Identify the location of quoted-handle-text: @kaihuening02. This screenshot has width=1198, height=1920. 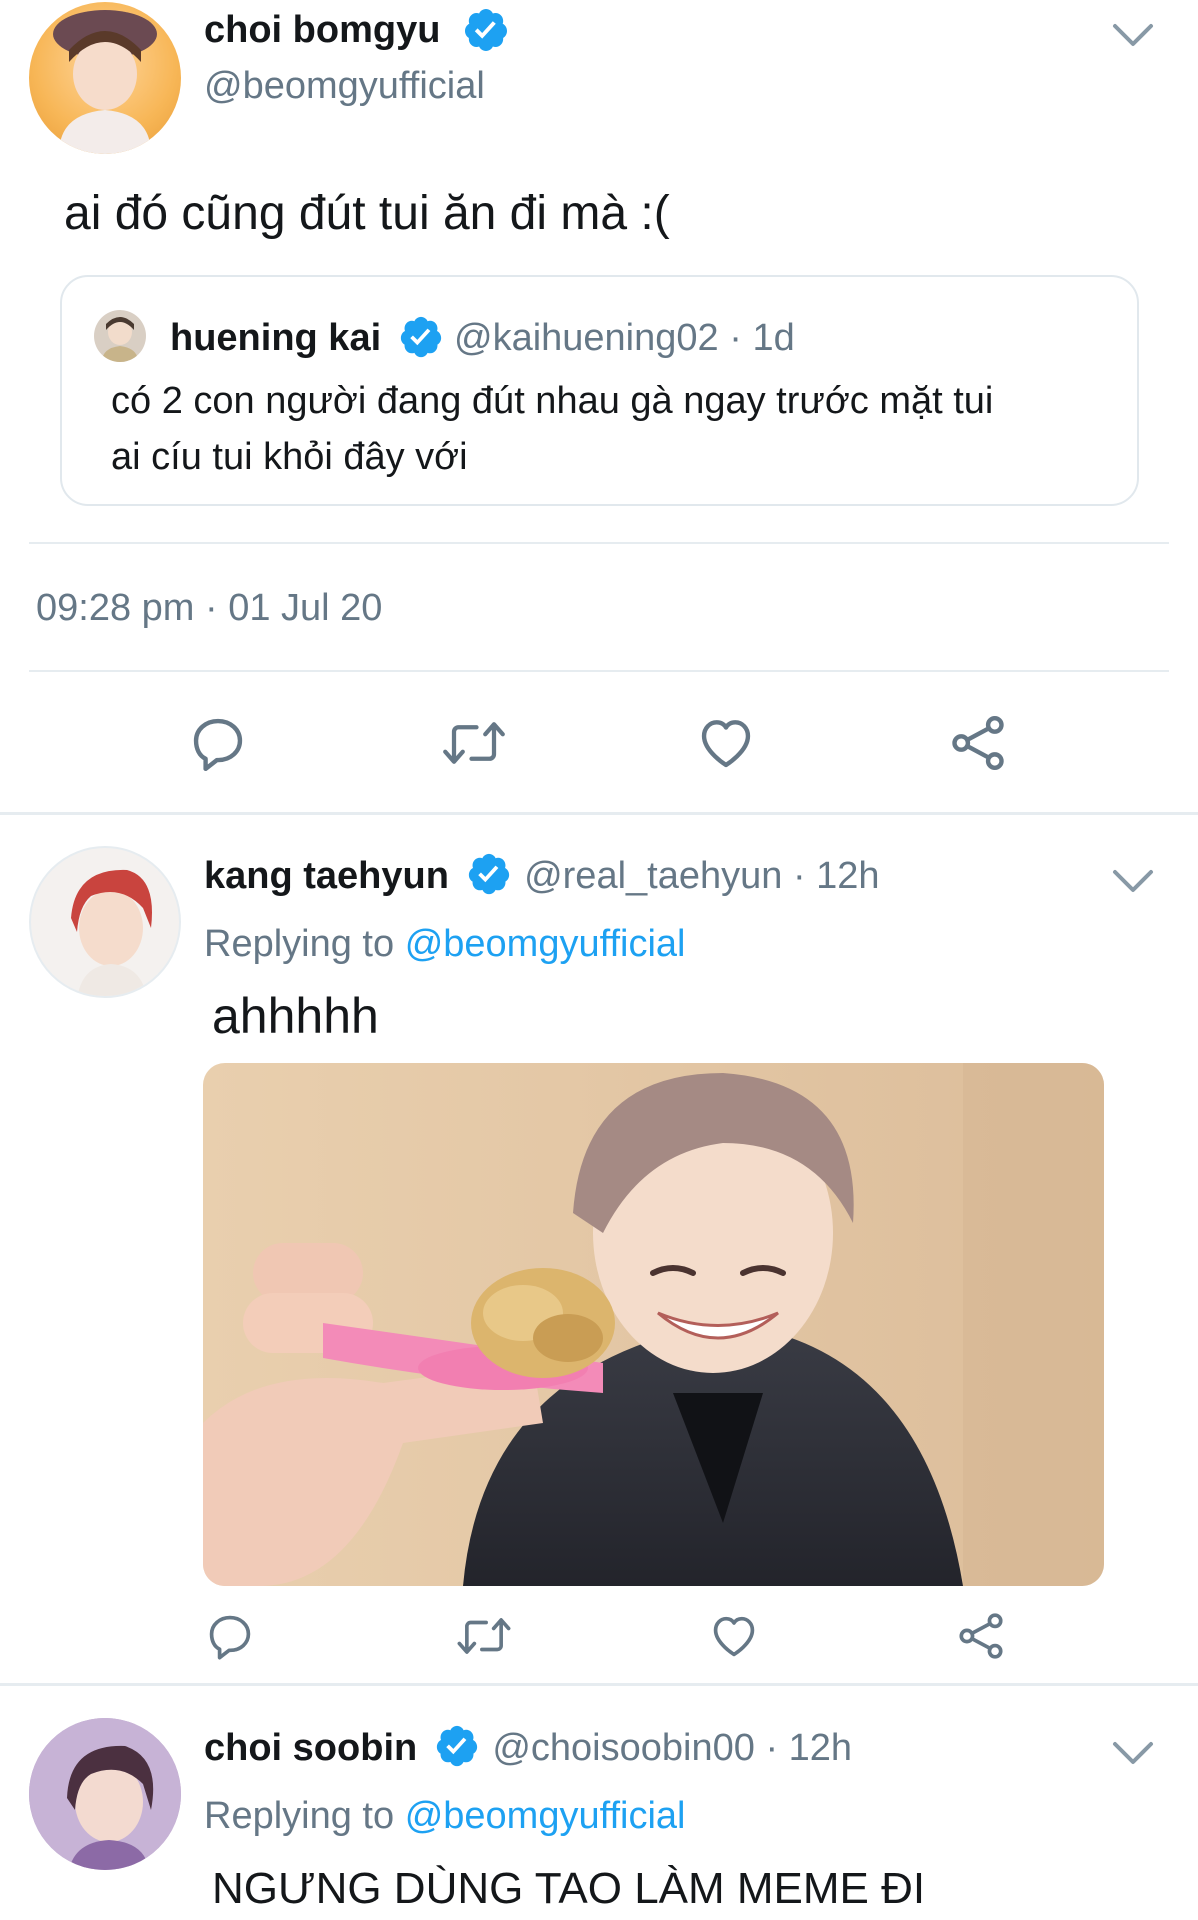
(586, 338).